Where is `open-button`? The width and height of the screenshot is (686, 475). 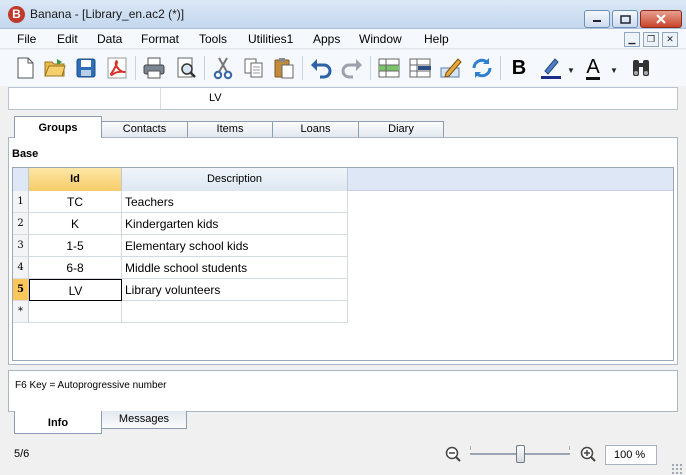
open-button is located at coordinates (55, 68).